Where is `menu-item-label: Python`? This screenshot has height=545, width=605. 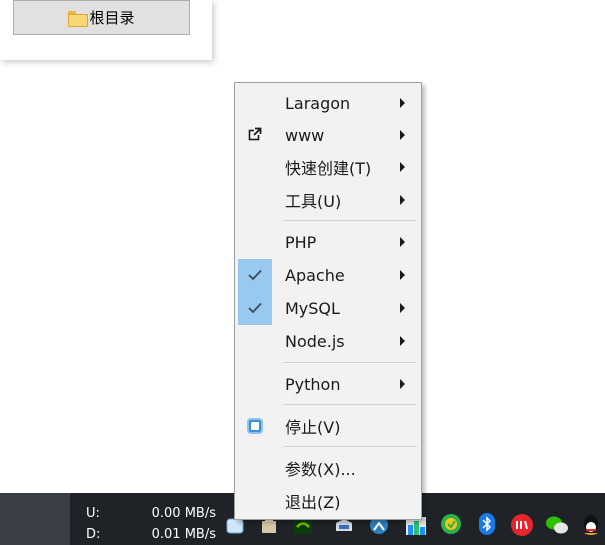
menu-item-label: Python is located at coordinates (313, 384).